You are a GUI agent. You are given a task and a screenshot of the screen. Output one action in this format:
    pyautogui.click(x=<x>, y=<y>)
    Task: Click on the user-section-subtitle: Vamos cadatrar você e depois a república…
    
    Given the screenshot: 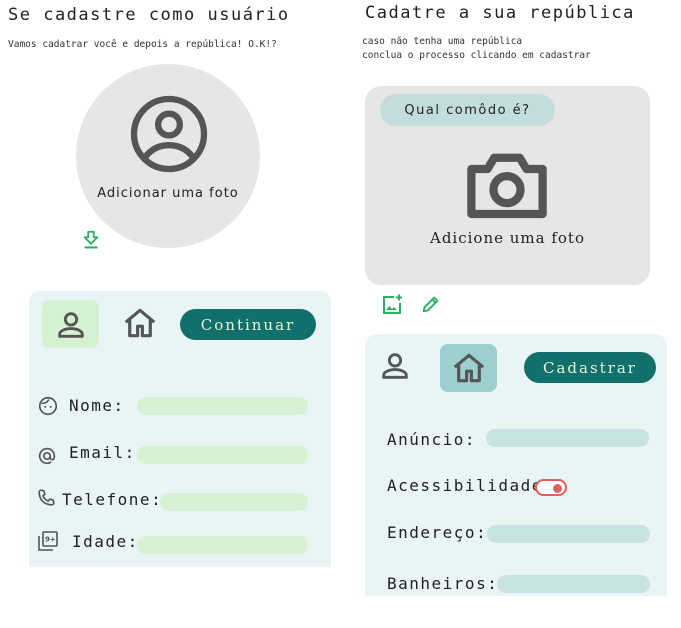 What is the action you would take?
    pyautogui.click(x=142, y=44)
    